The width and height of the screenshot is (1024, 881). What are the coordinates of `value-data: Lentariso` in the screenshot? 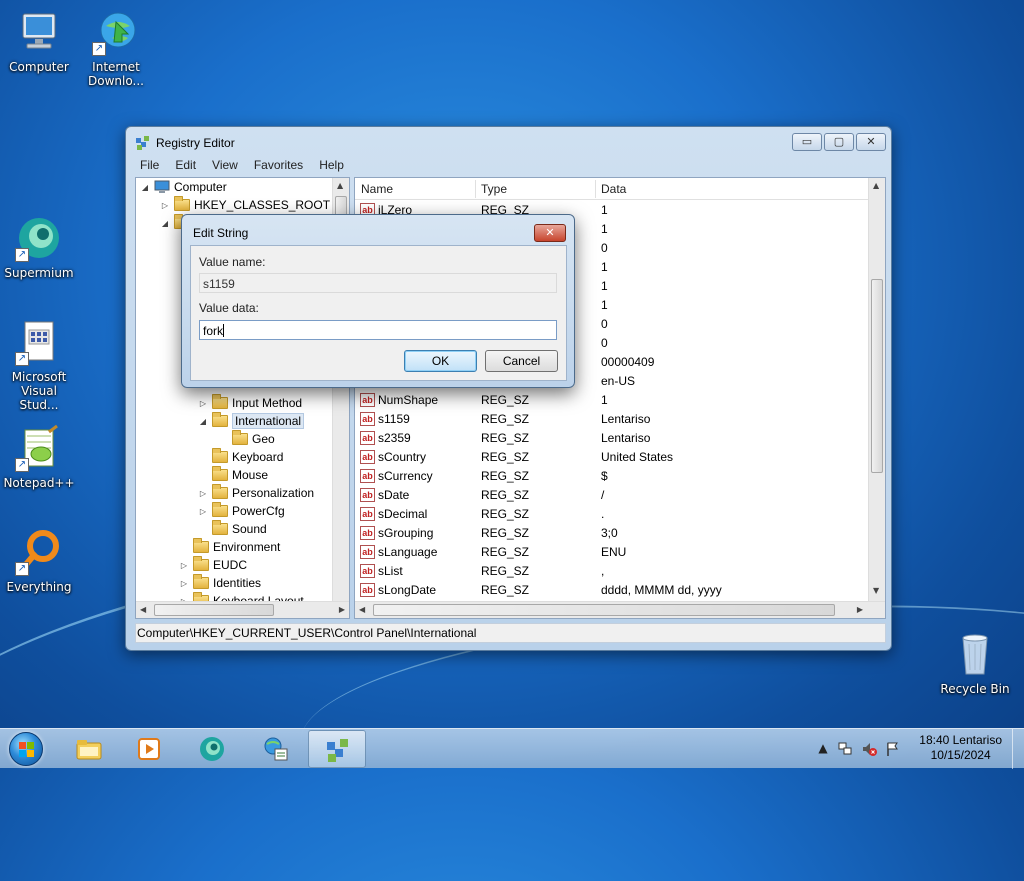 It's located at (626, 438).